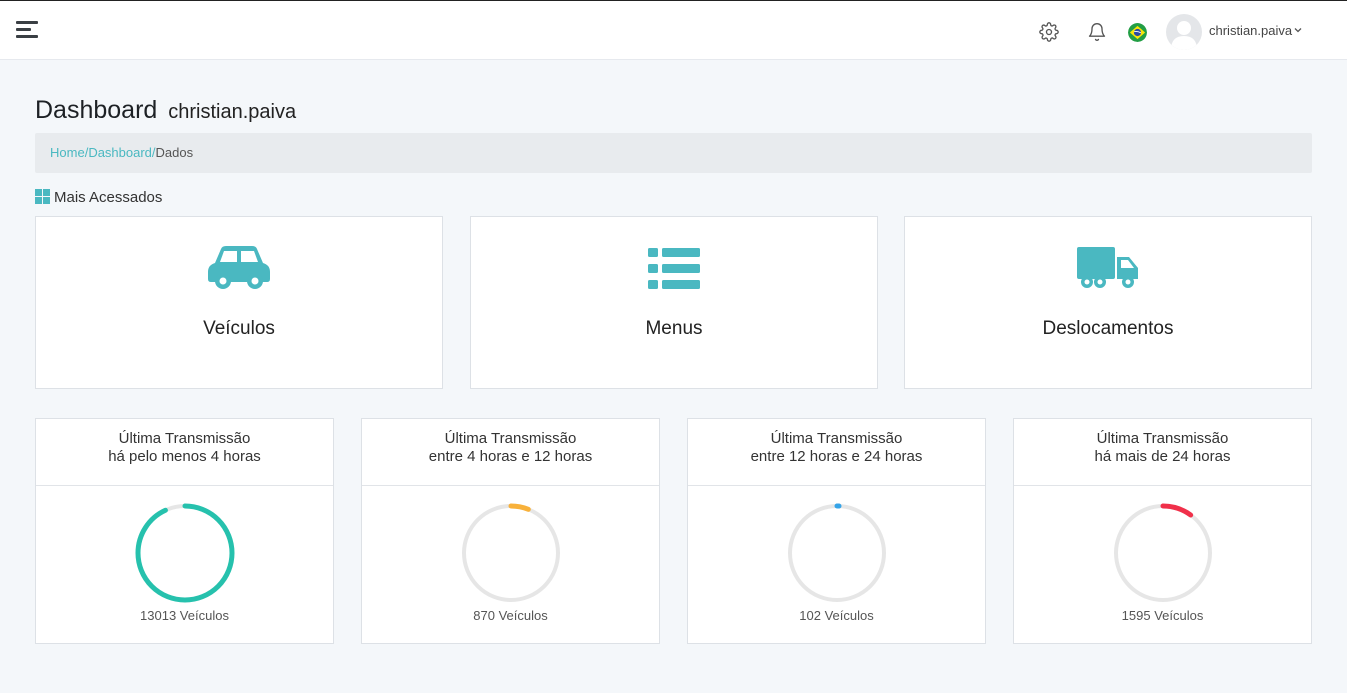  I want to click on breadcrumb: Home/Dashboard/Dados, so click(673, 153).